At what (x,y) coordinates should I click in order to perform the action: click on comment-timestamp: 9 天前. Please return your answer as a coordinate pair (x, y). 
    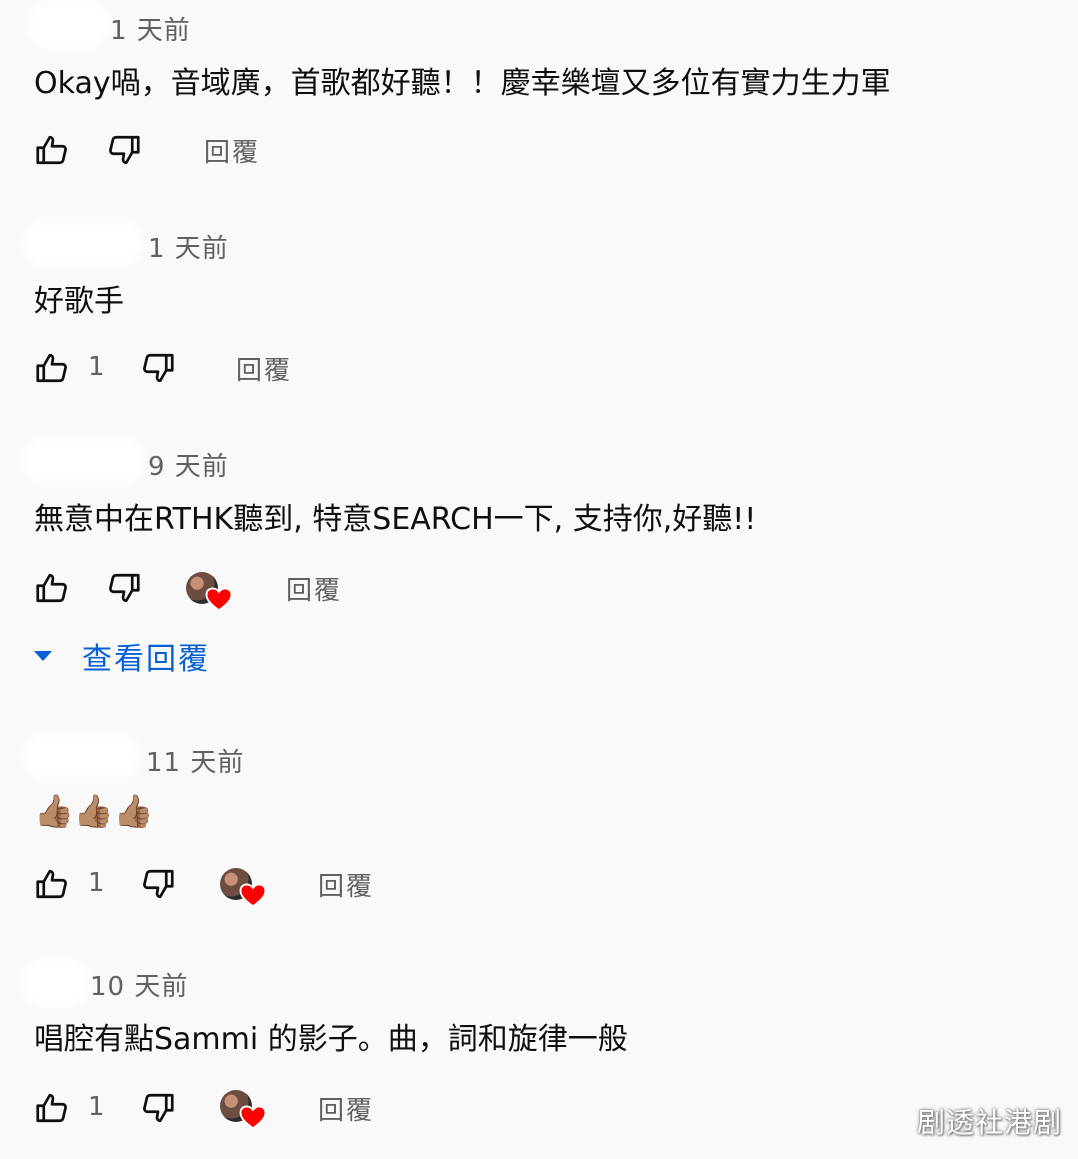
    Looking at the image, I should click on (188, 464).